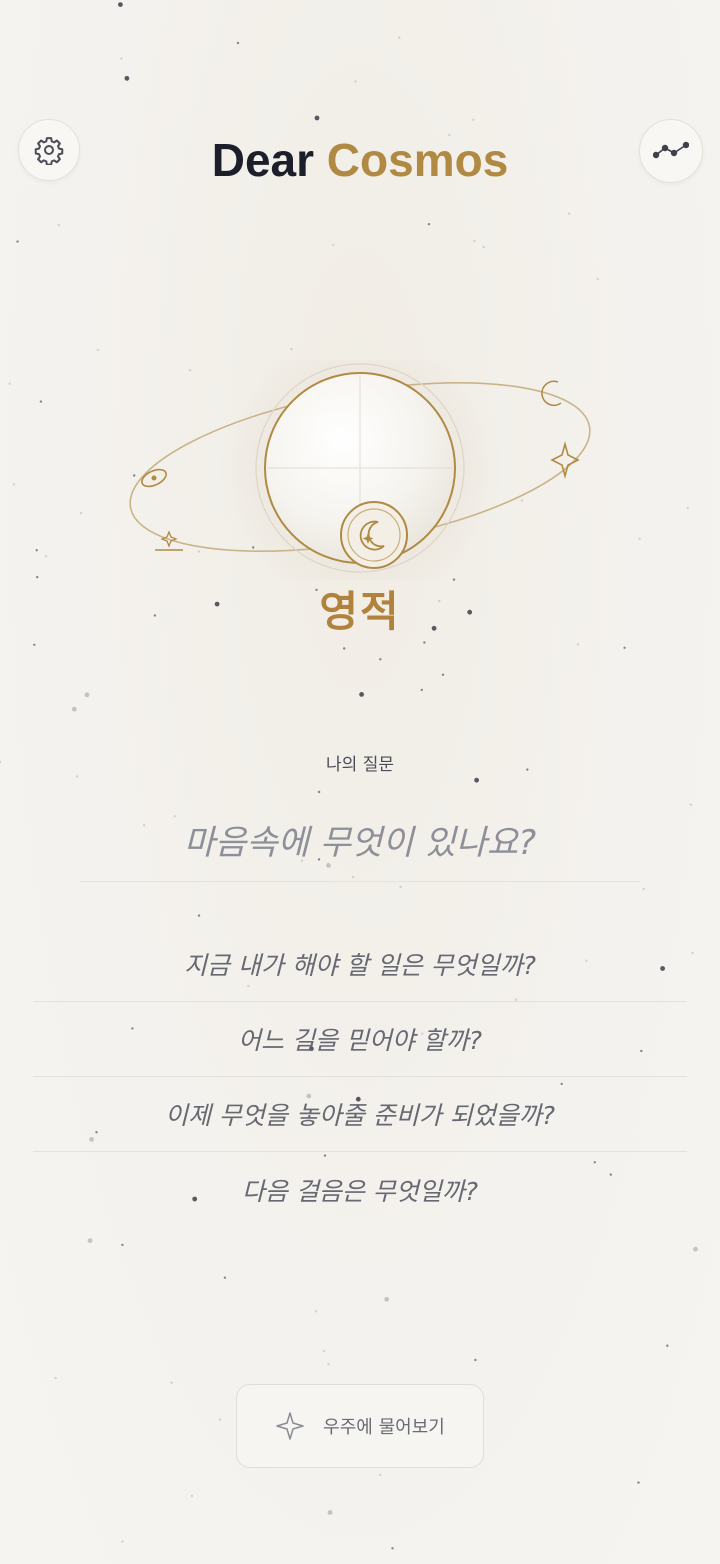  I want to click on suggestion-item: 어느 길을 믿어야 할까?, so click(360, 1039).